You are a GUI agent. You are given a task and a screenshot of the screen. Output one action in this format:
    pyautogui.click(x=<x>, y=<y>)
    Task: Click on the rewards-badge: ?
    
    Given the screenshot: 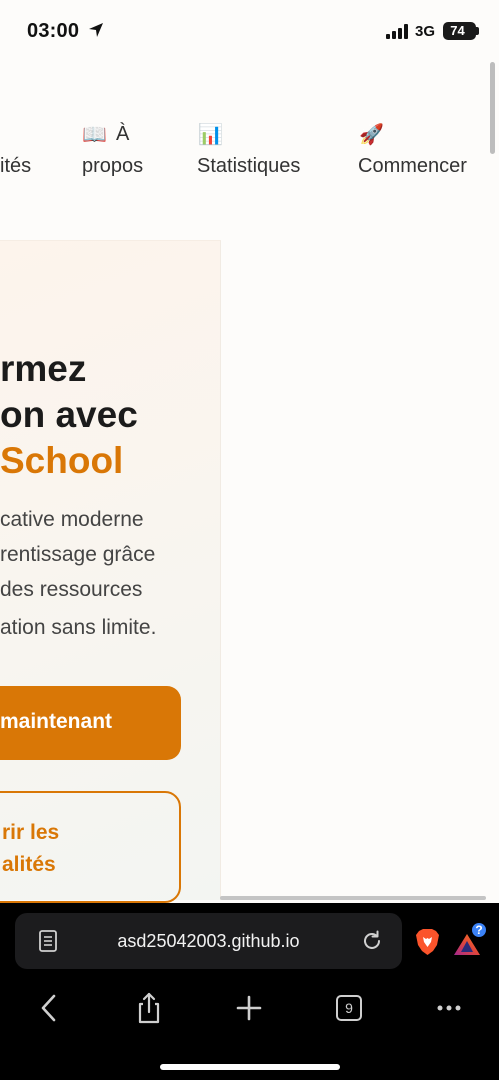 What is the action you would take?
    pyautogui.click(x=479, y=930)
    